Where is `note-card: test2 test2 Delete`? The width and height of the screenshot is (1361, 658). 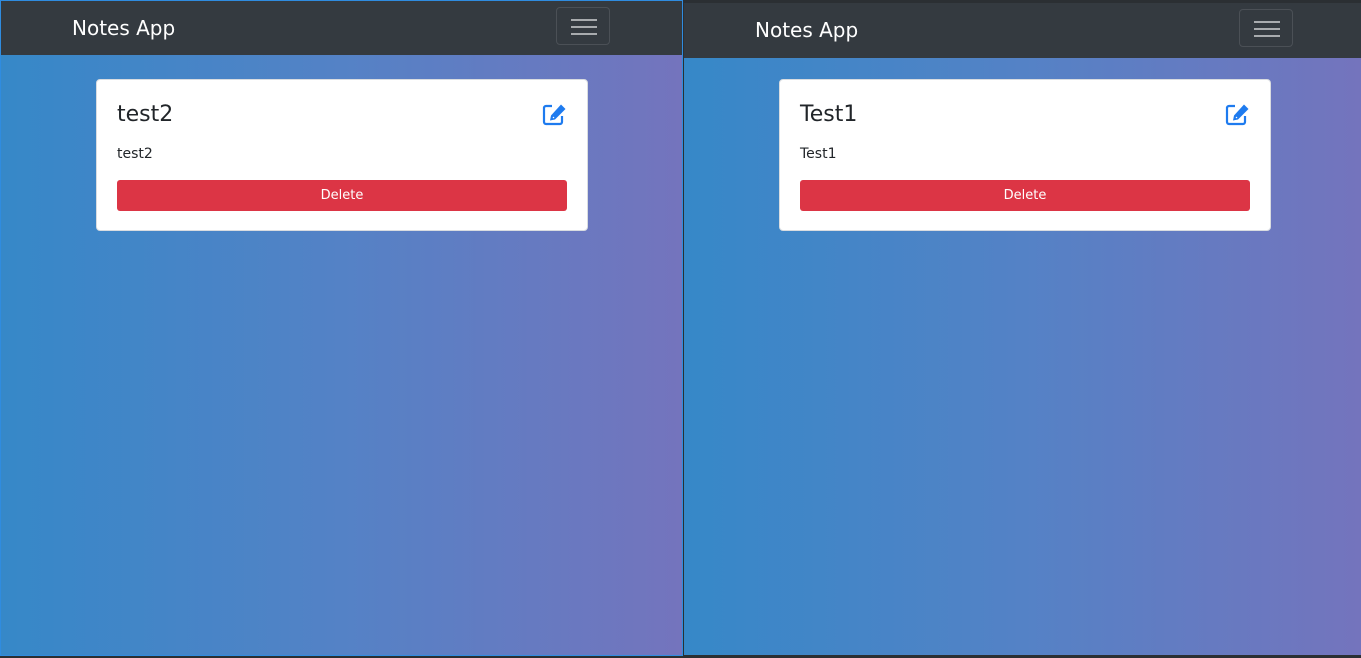 note-card: test2 test2 Delete is located at coordinates (342, 155).